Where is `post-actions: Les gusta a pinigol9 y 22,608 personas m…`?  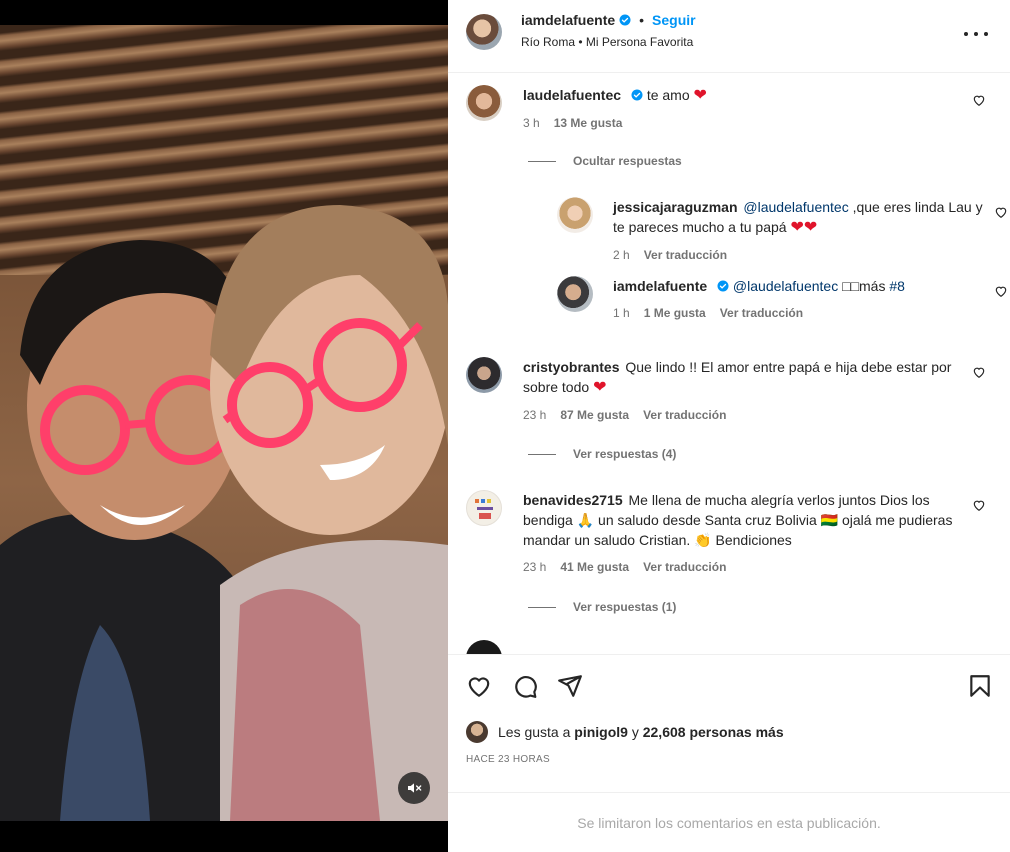
post-actions: Les gusta a pinigol9 y 22,608 personas m… is located at coordinates (729, 722).